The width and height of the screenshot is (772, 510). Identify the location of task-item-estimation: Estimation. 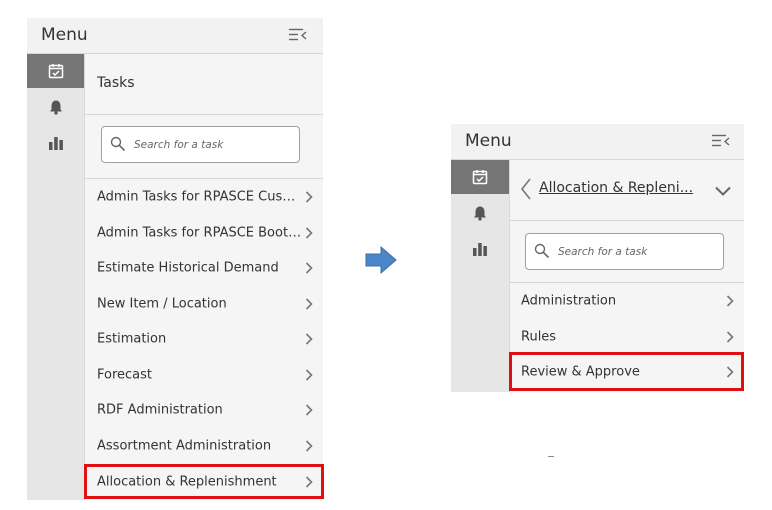
(204, 339).